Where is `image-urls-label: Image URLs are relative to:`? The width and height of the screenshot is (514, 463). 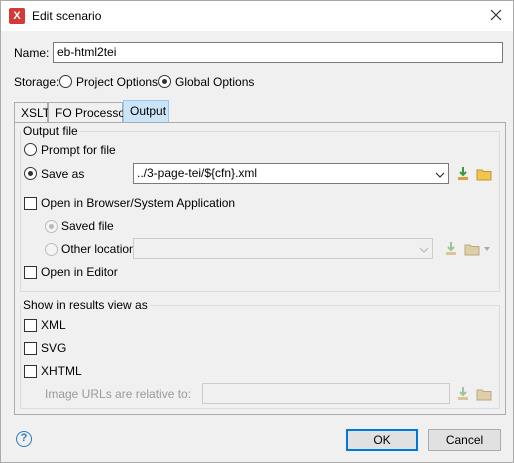 image-urls-label: Image URLs are relative to: is located at coordinates (118, 394).